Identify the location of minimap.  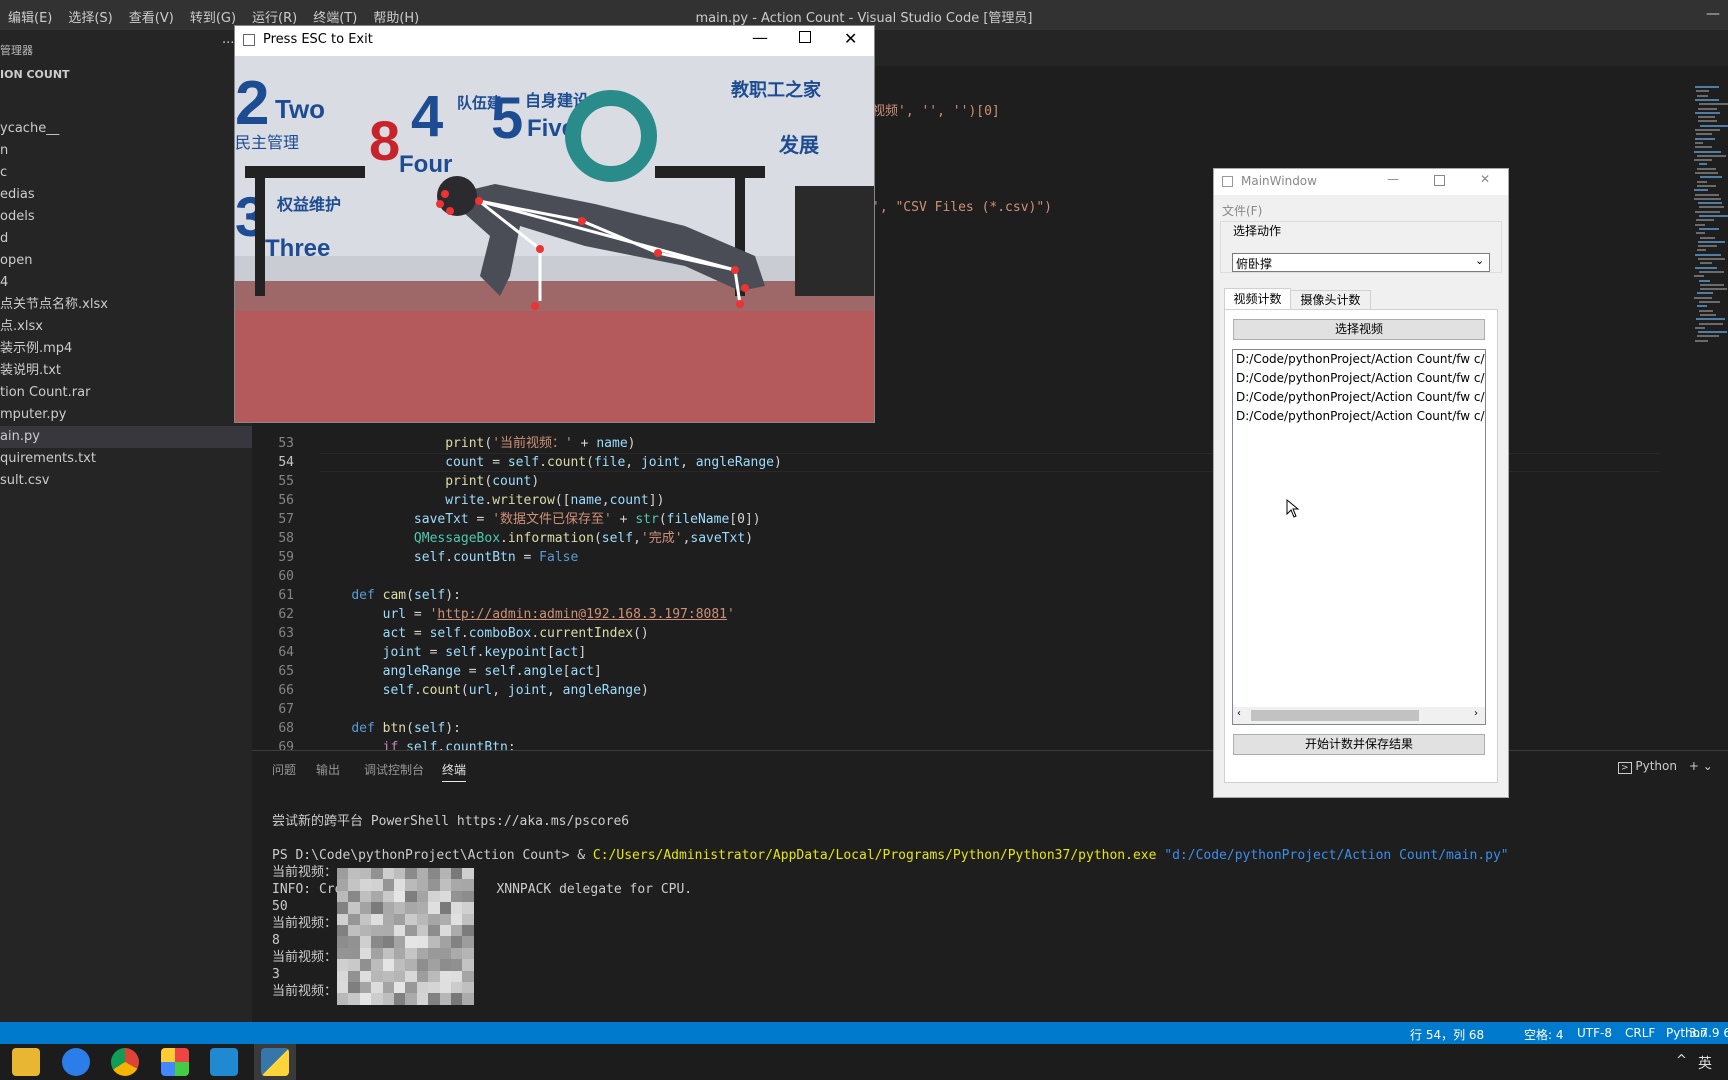
(1711, 216).